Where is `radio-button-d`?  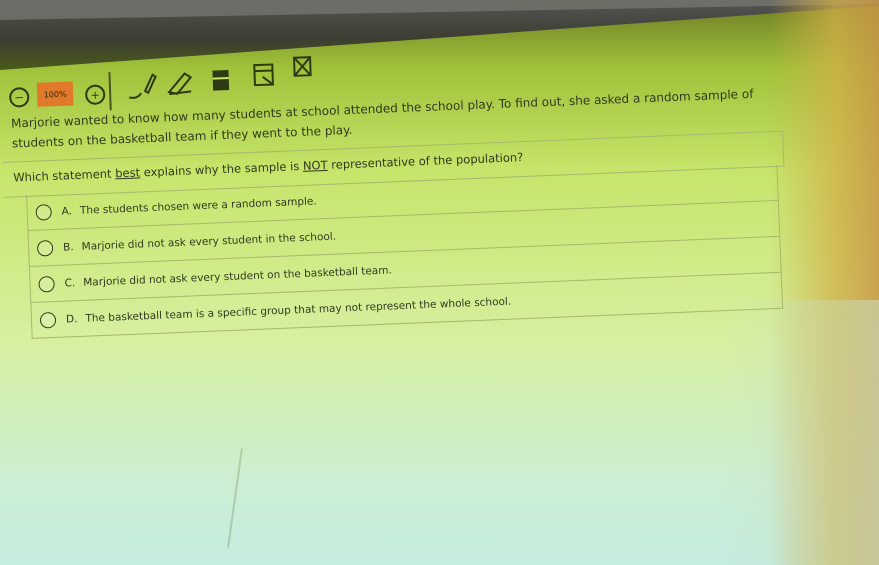
radio-button-d is located at coordinates (48, 320).